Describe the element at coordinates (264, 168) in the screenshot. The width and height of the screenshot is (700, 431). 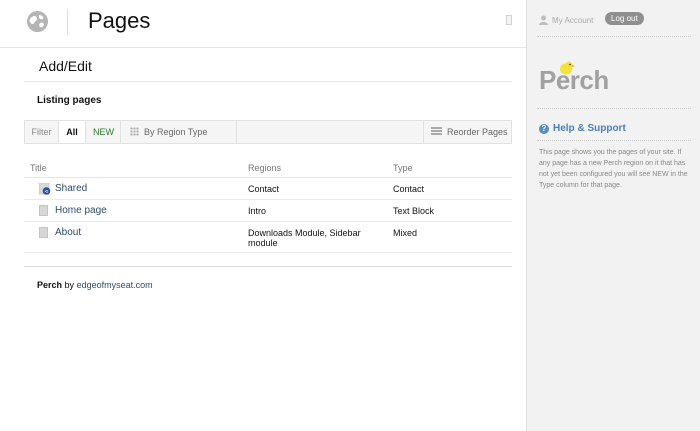
I see `column-header-regions: Regions` at that location.